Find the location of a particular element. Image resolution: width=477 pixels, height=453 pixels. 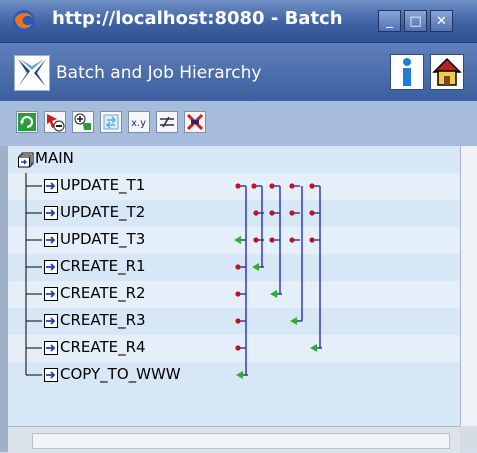

dependency-graph is located at coordinates (278, 281).